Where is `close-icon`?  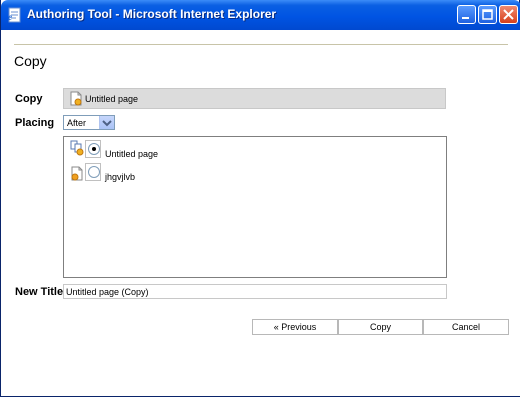 close-icon is located at coordinates (508, 14).